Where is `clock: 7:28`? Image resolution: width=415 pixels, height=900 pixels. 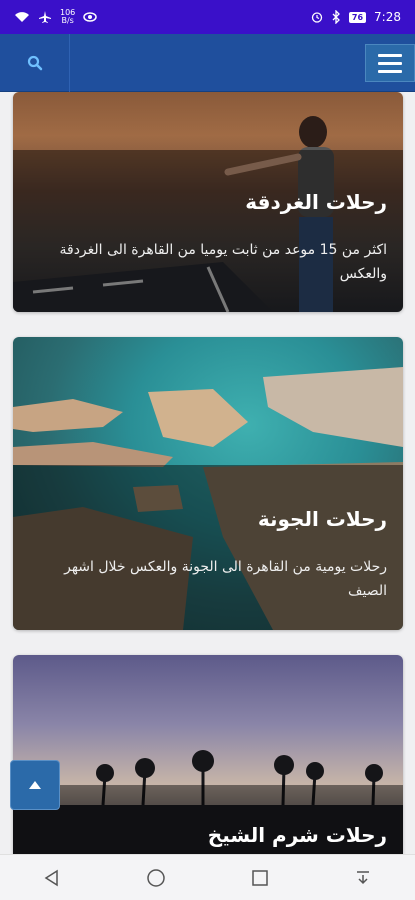 clock: 7:28 is located at coordinates (387, 17).